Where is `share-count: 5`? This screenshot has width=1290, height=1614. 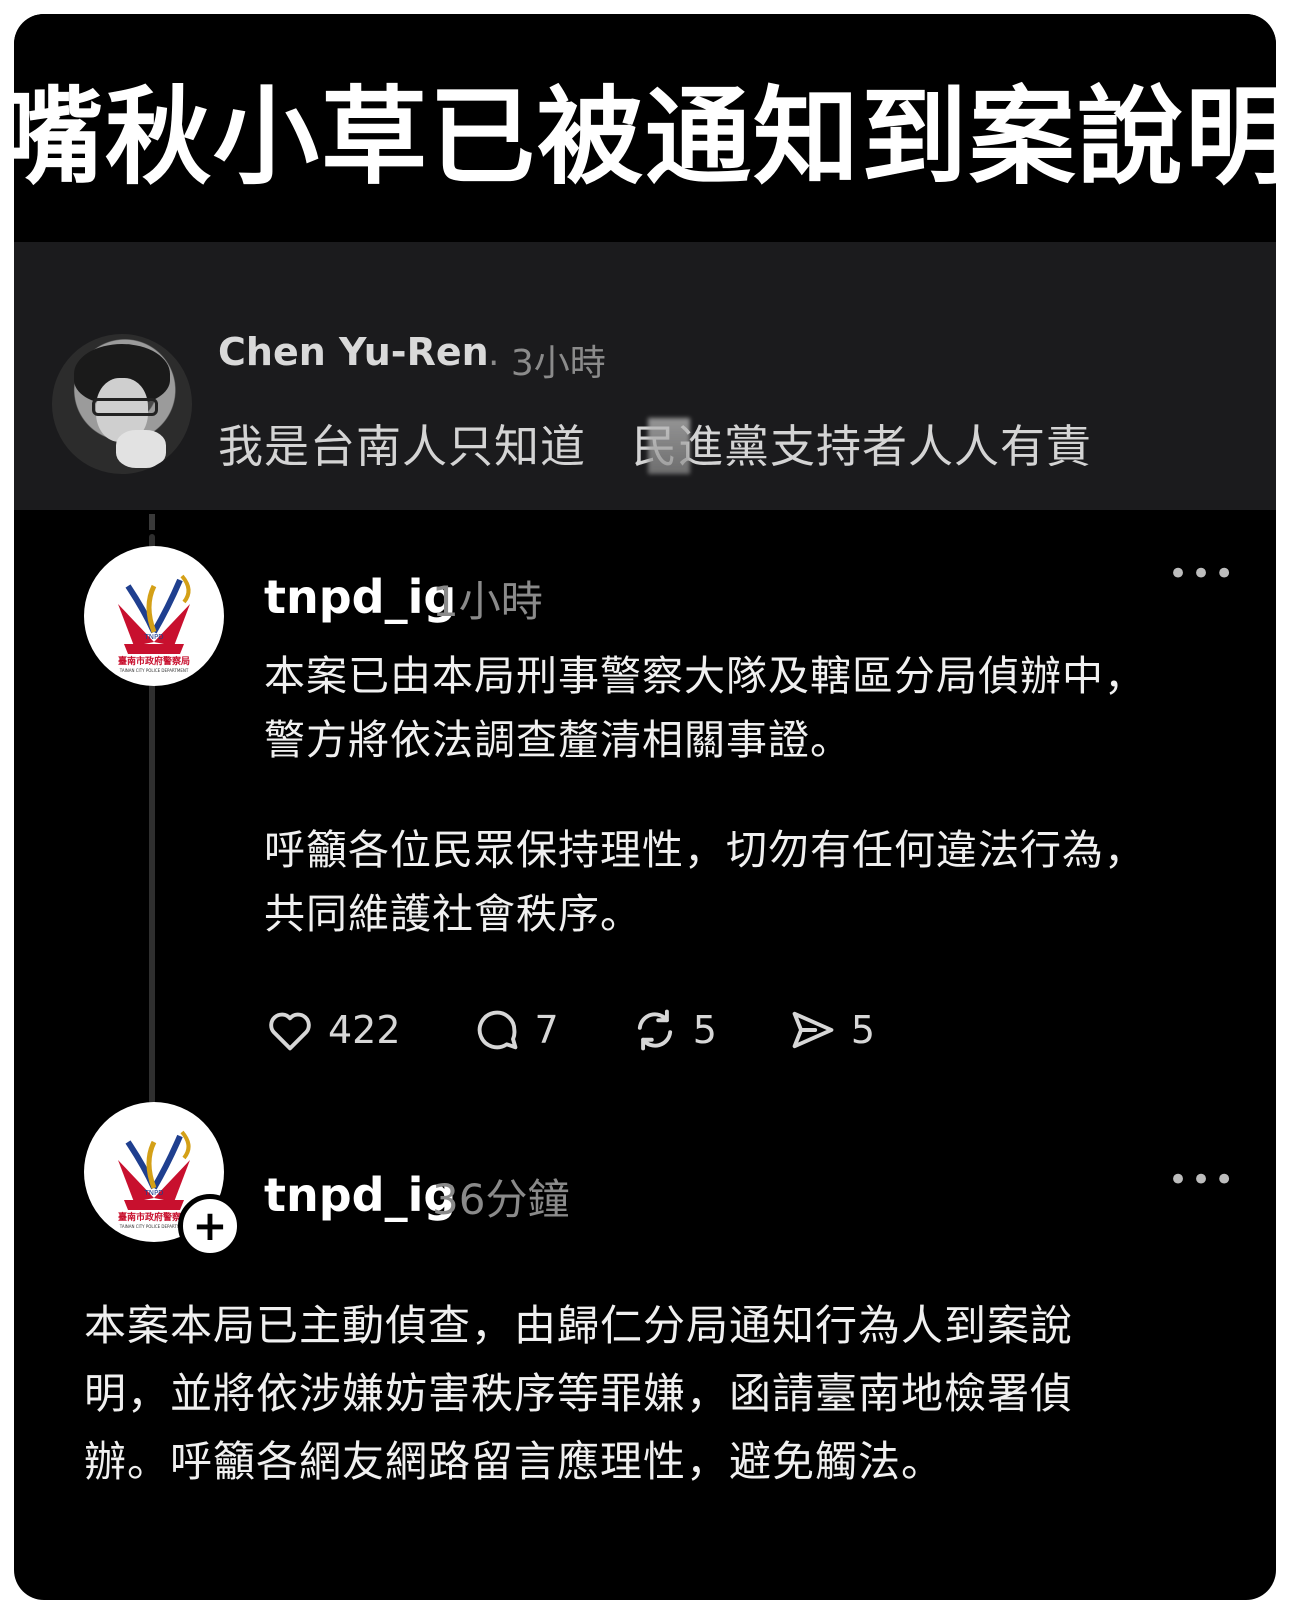 share-count: 5 is located at coordinates (863, 1030).